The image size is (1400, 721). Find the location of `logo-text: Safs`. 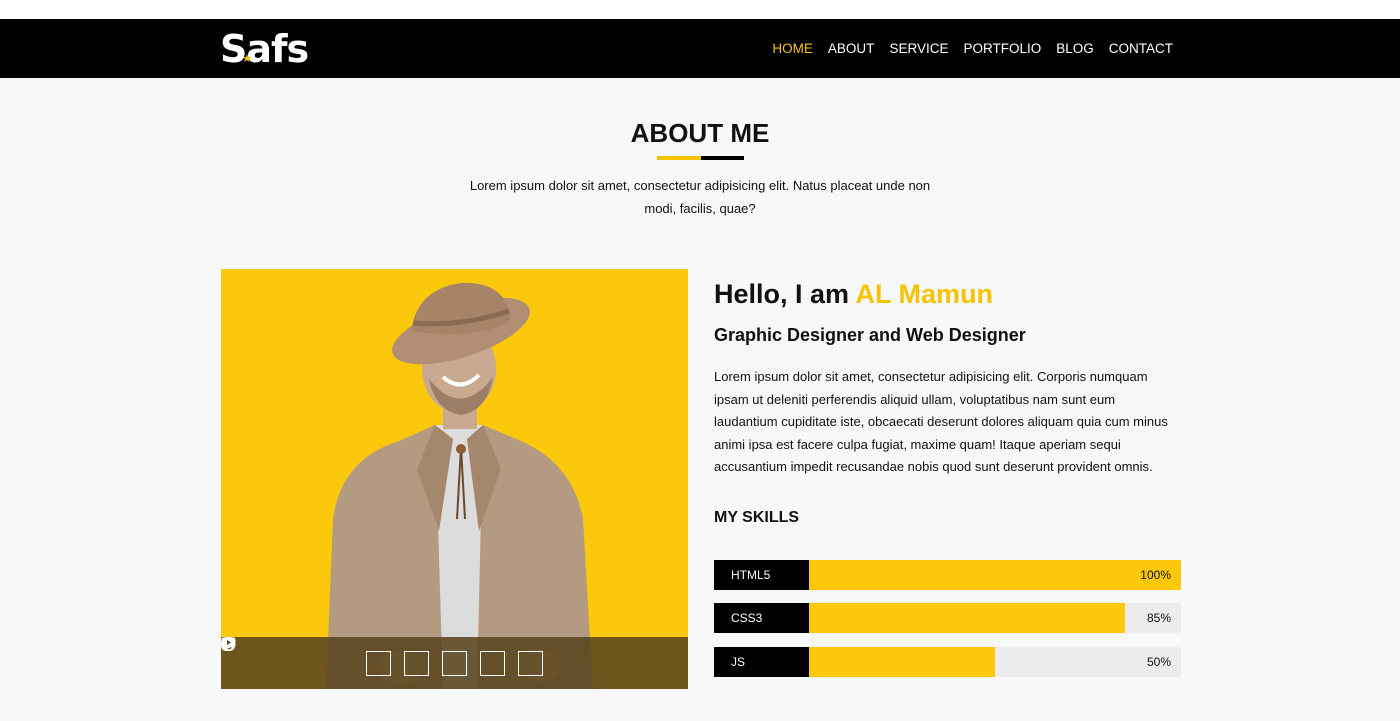

logo-text: Safs is located at coordinates (264, 49).